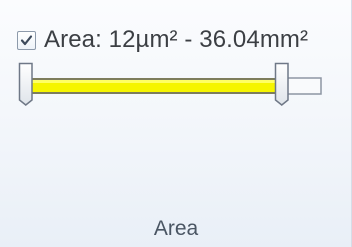  What do you see at coordinates (157, 81) in the screenshot?
I see `slider-track-highlight` at bounding box center [157, 81].